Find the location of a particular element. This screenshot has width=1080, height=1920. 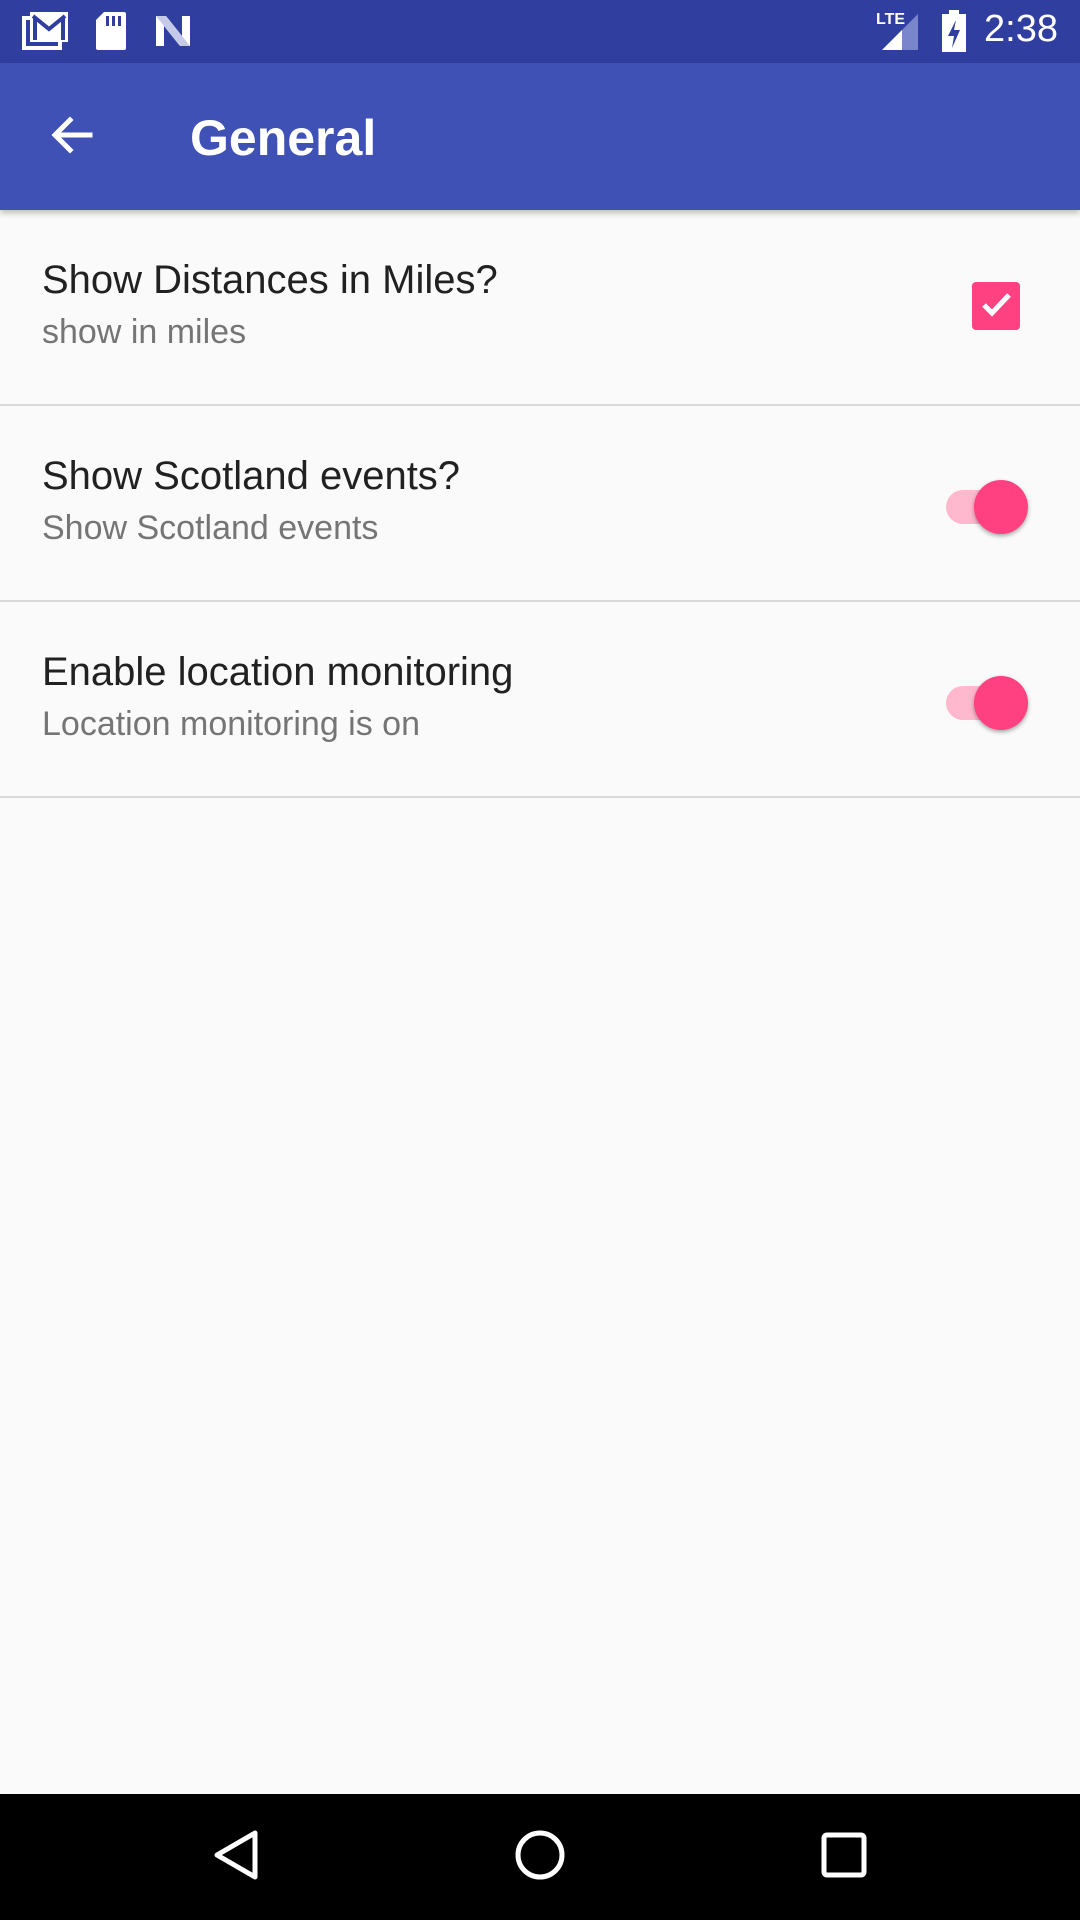

nav-recents-button is located at coordinates (844, 1857).